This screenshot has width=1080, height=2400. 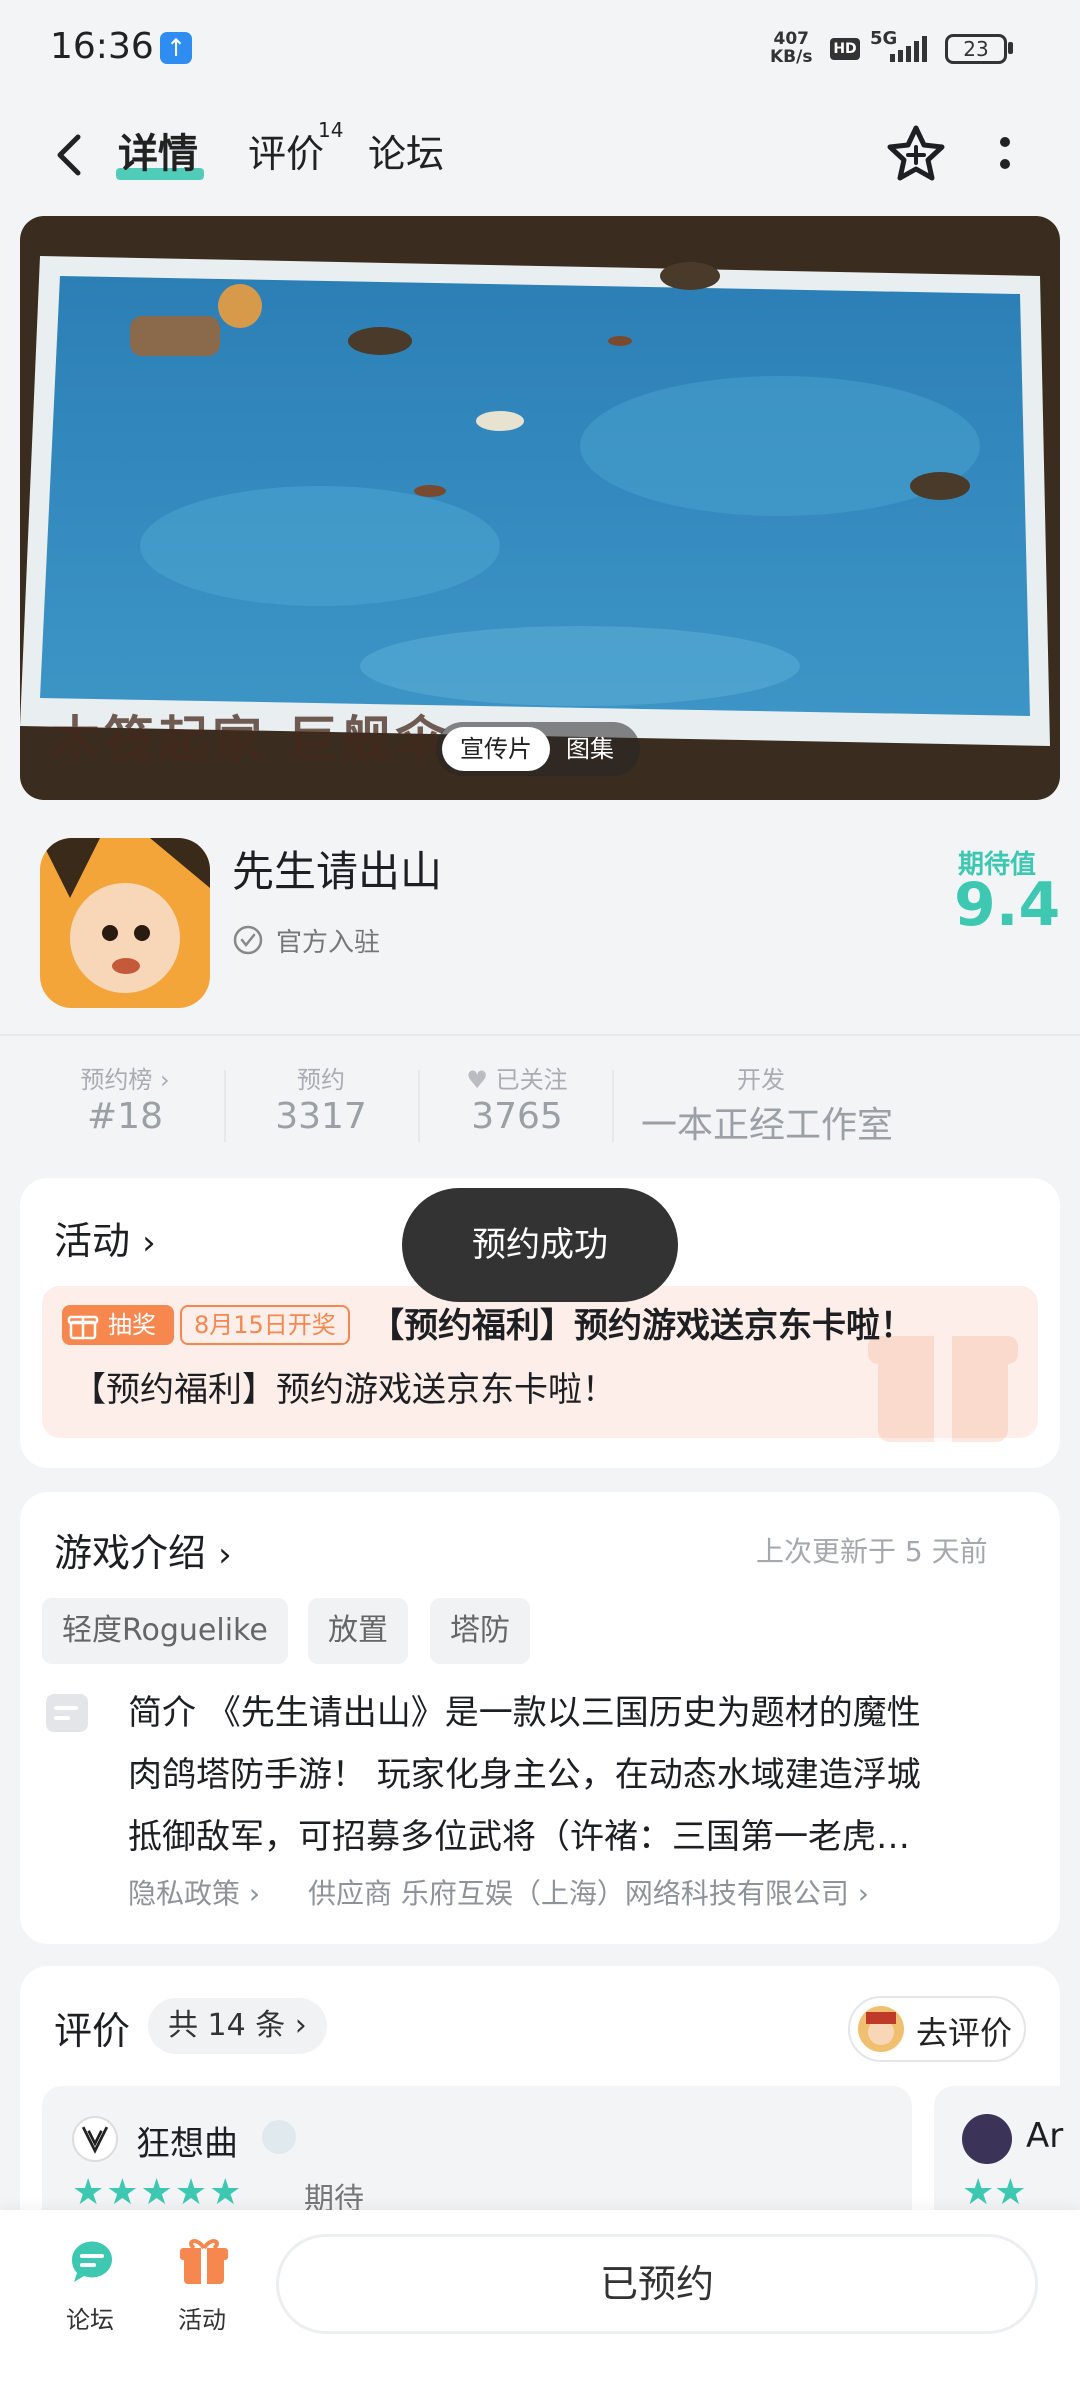 I want to click on draw-date-tag: 8月15日开奖, so click(x=265, y=1325).